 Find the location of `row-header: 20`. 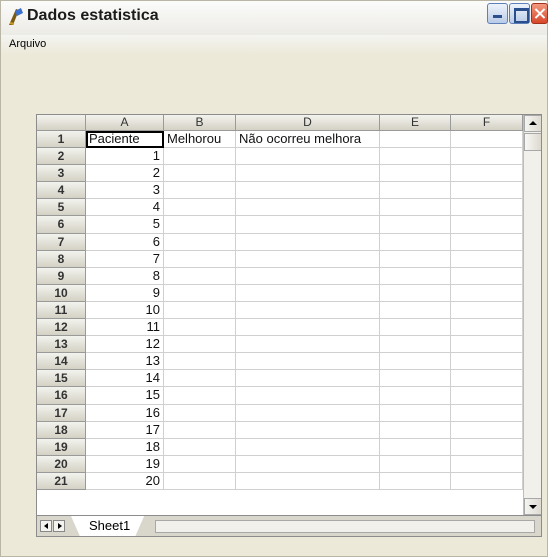

row-header: 20 is located at coordinates (61, 464).